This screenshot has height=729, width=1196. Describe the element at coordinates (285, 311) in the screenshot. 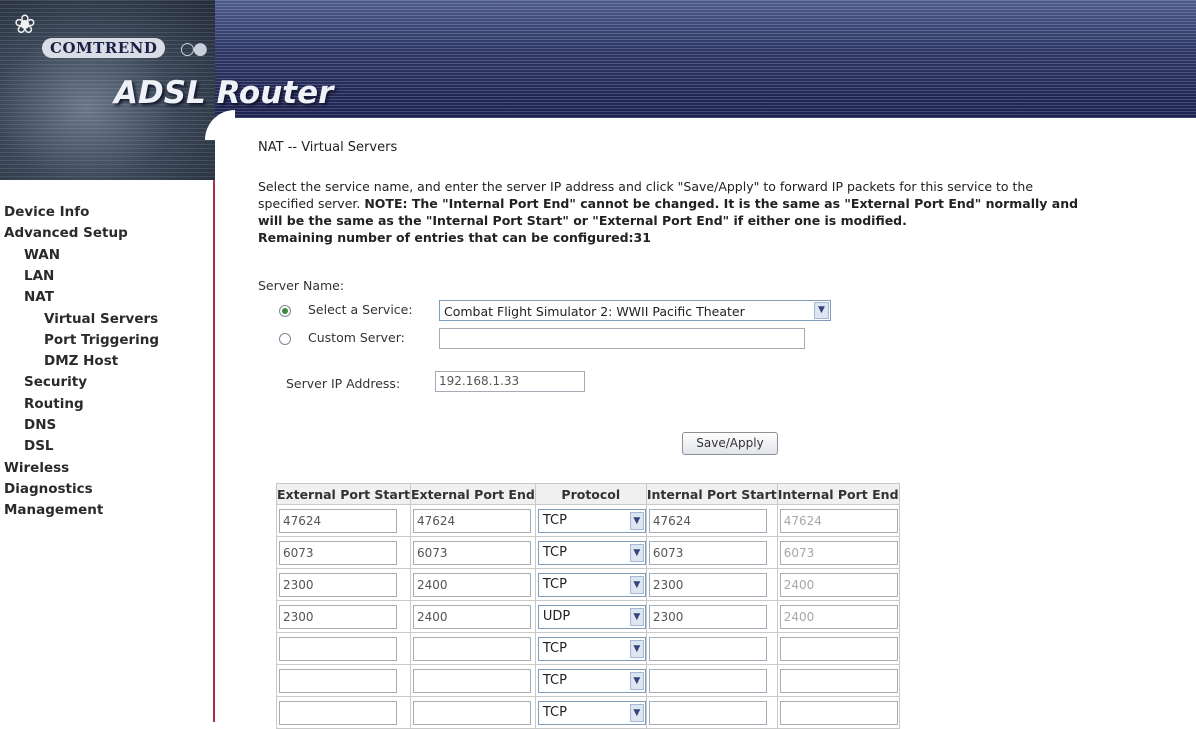

I see `select-service-radio` at that location.